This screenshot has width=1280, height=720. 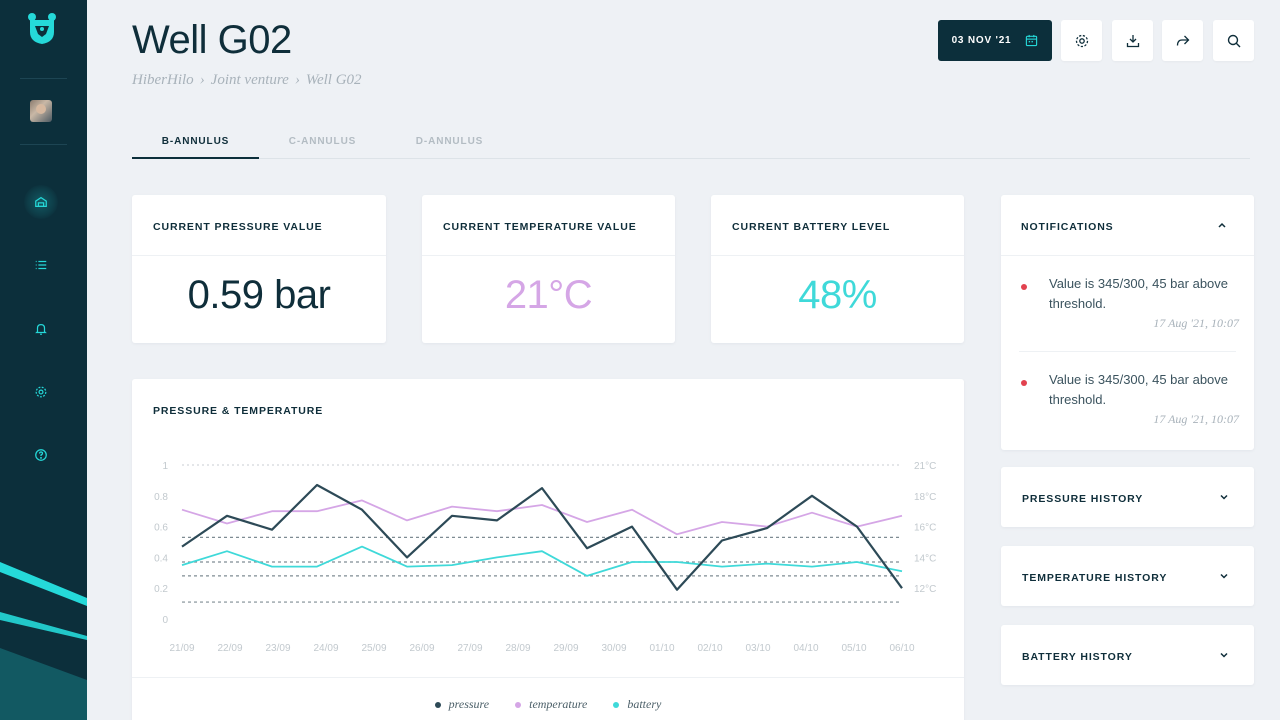 I want to click on settings-button, so click(x=1081, y=40).